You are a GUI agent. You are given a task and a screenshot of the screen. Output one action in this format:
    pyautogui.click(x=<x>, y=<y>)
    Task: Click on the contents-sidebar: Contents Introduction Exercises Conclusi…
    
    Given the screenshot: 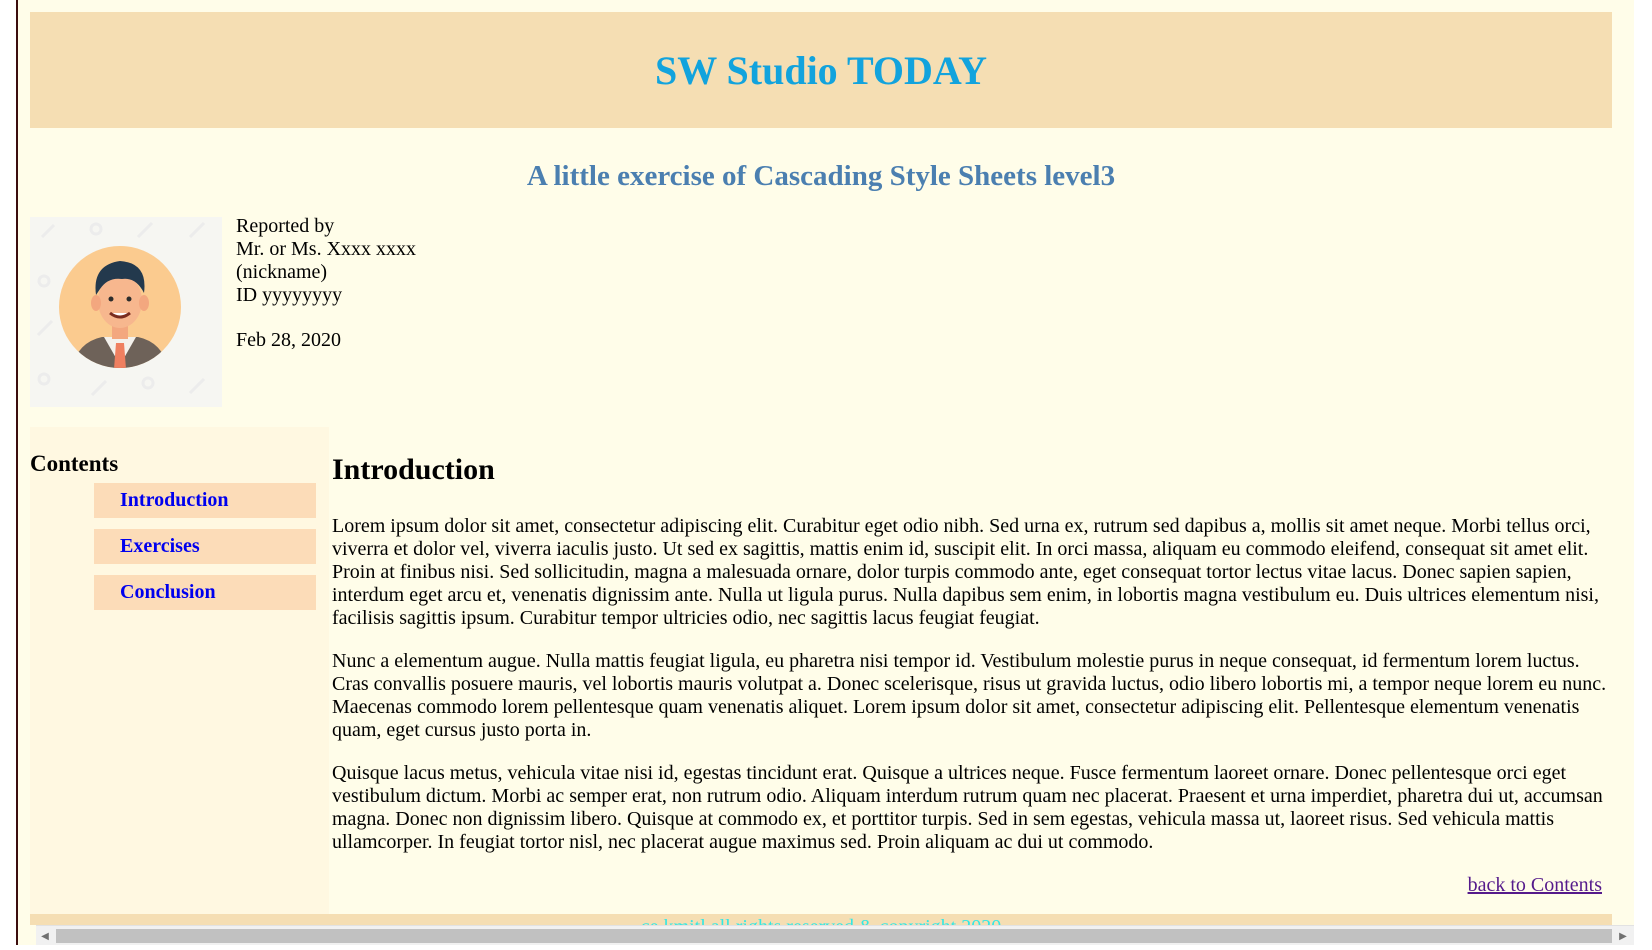 What is the action you would take?
    pyautogui.click(x=179, y=676)
    